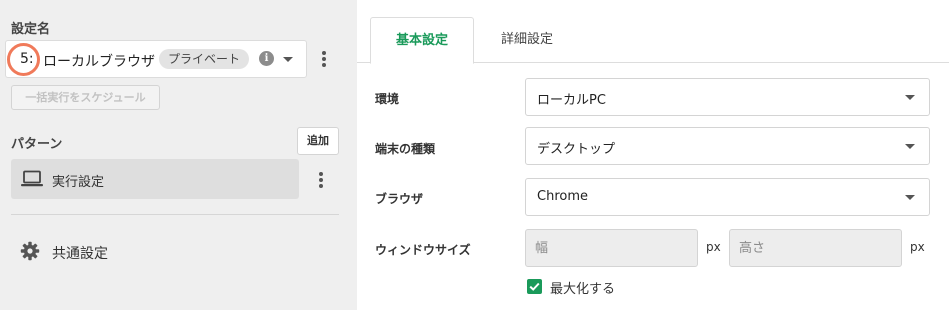 This screenshot has width=949, height=310. What do you see at coordinates (321, 181) in the screenshot?
I see `pattern-more-button` at bounding box center [321, 181].